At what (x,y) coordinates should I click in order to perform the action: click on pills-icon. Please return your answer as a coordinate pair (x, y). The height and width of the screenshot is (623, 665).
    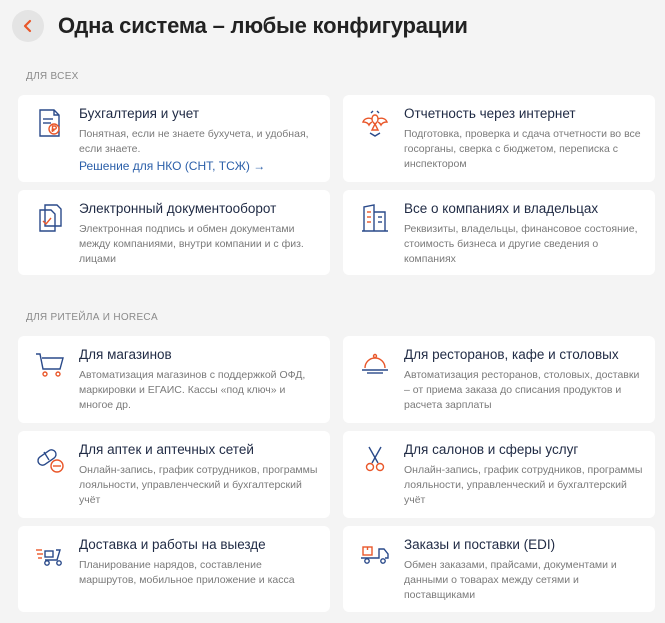
    Looking at the image, I should click on (50, 459).